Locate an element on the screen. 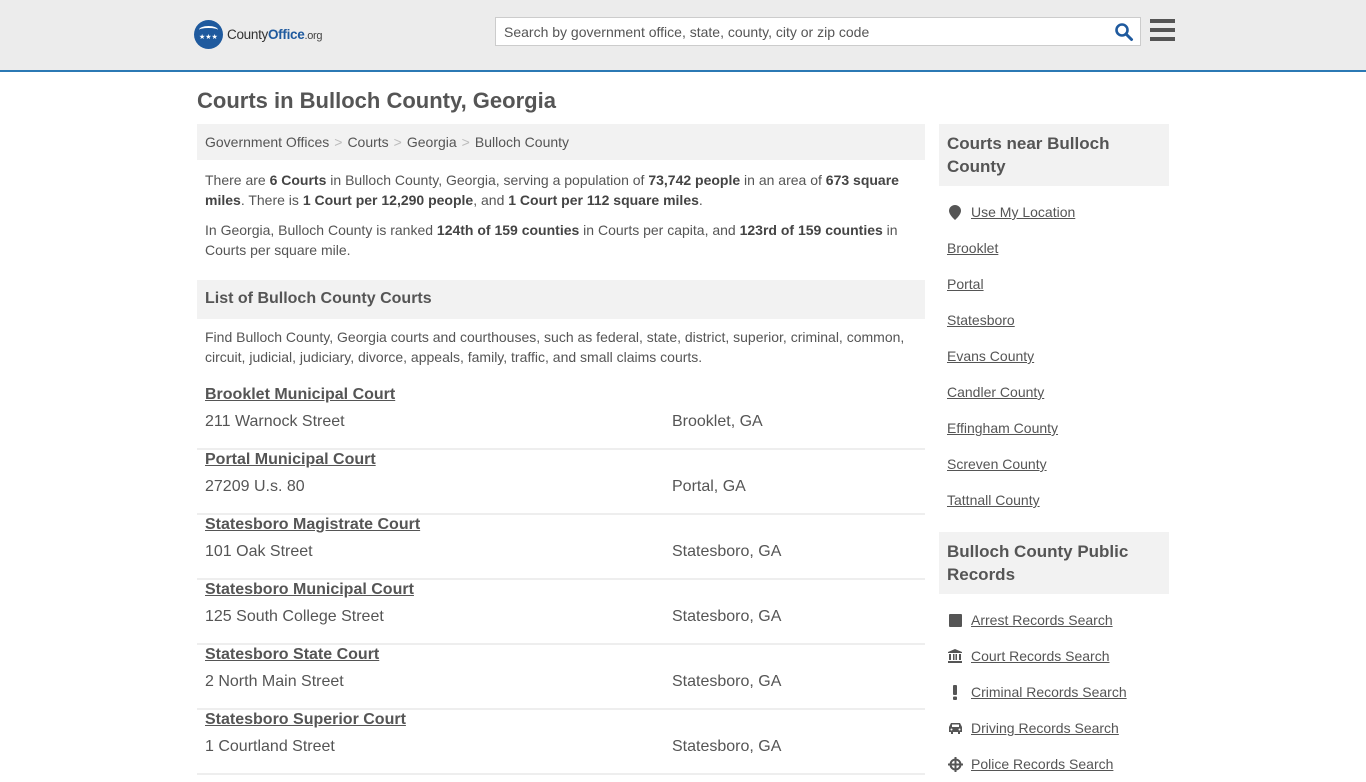  nearby-item: Evans County is located at coordinates (1054, 356).